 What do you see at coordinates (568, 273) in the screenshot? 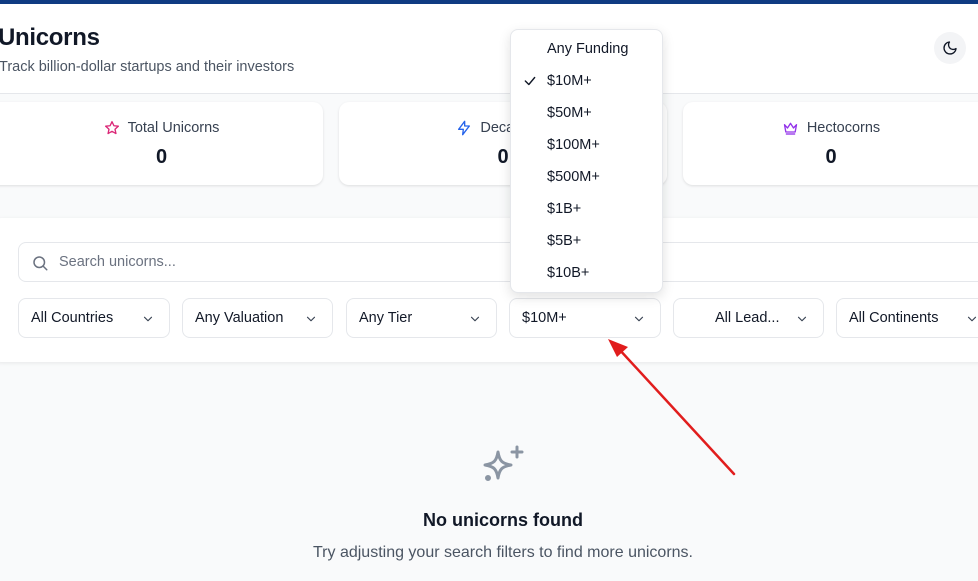
I see `funding-option-label: $10B+` at bounding box center [568, 273].